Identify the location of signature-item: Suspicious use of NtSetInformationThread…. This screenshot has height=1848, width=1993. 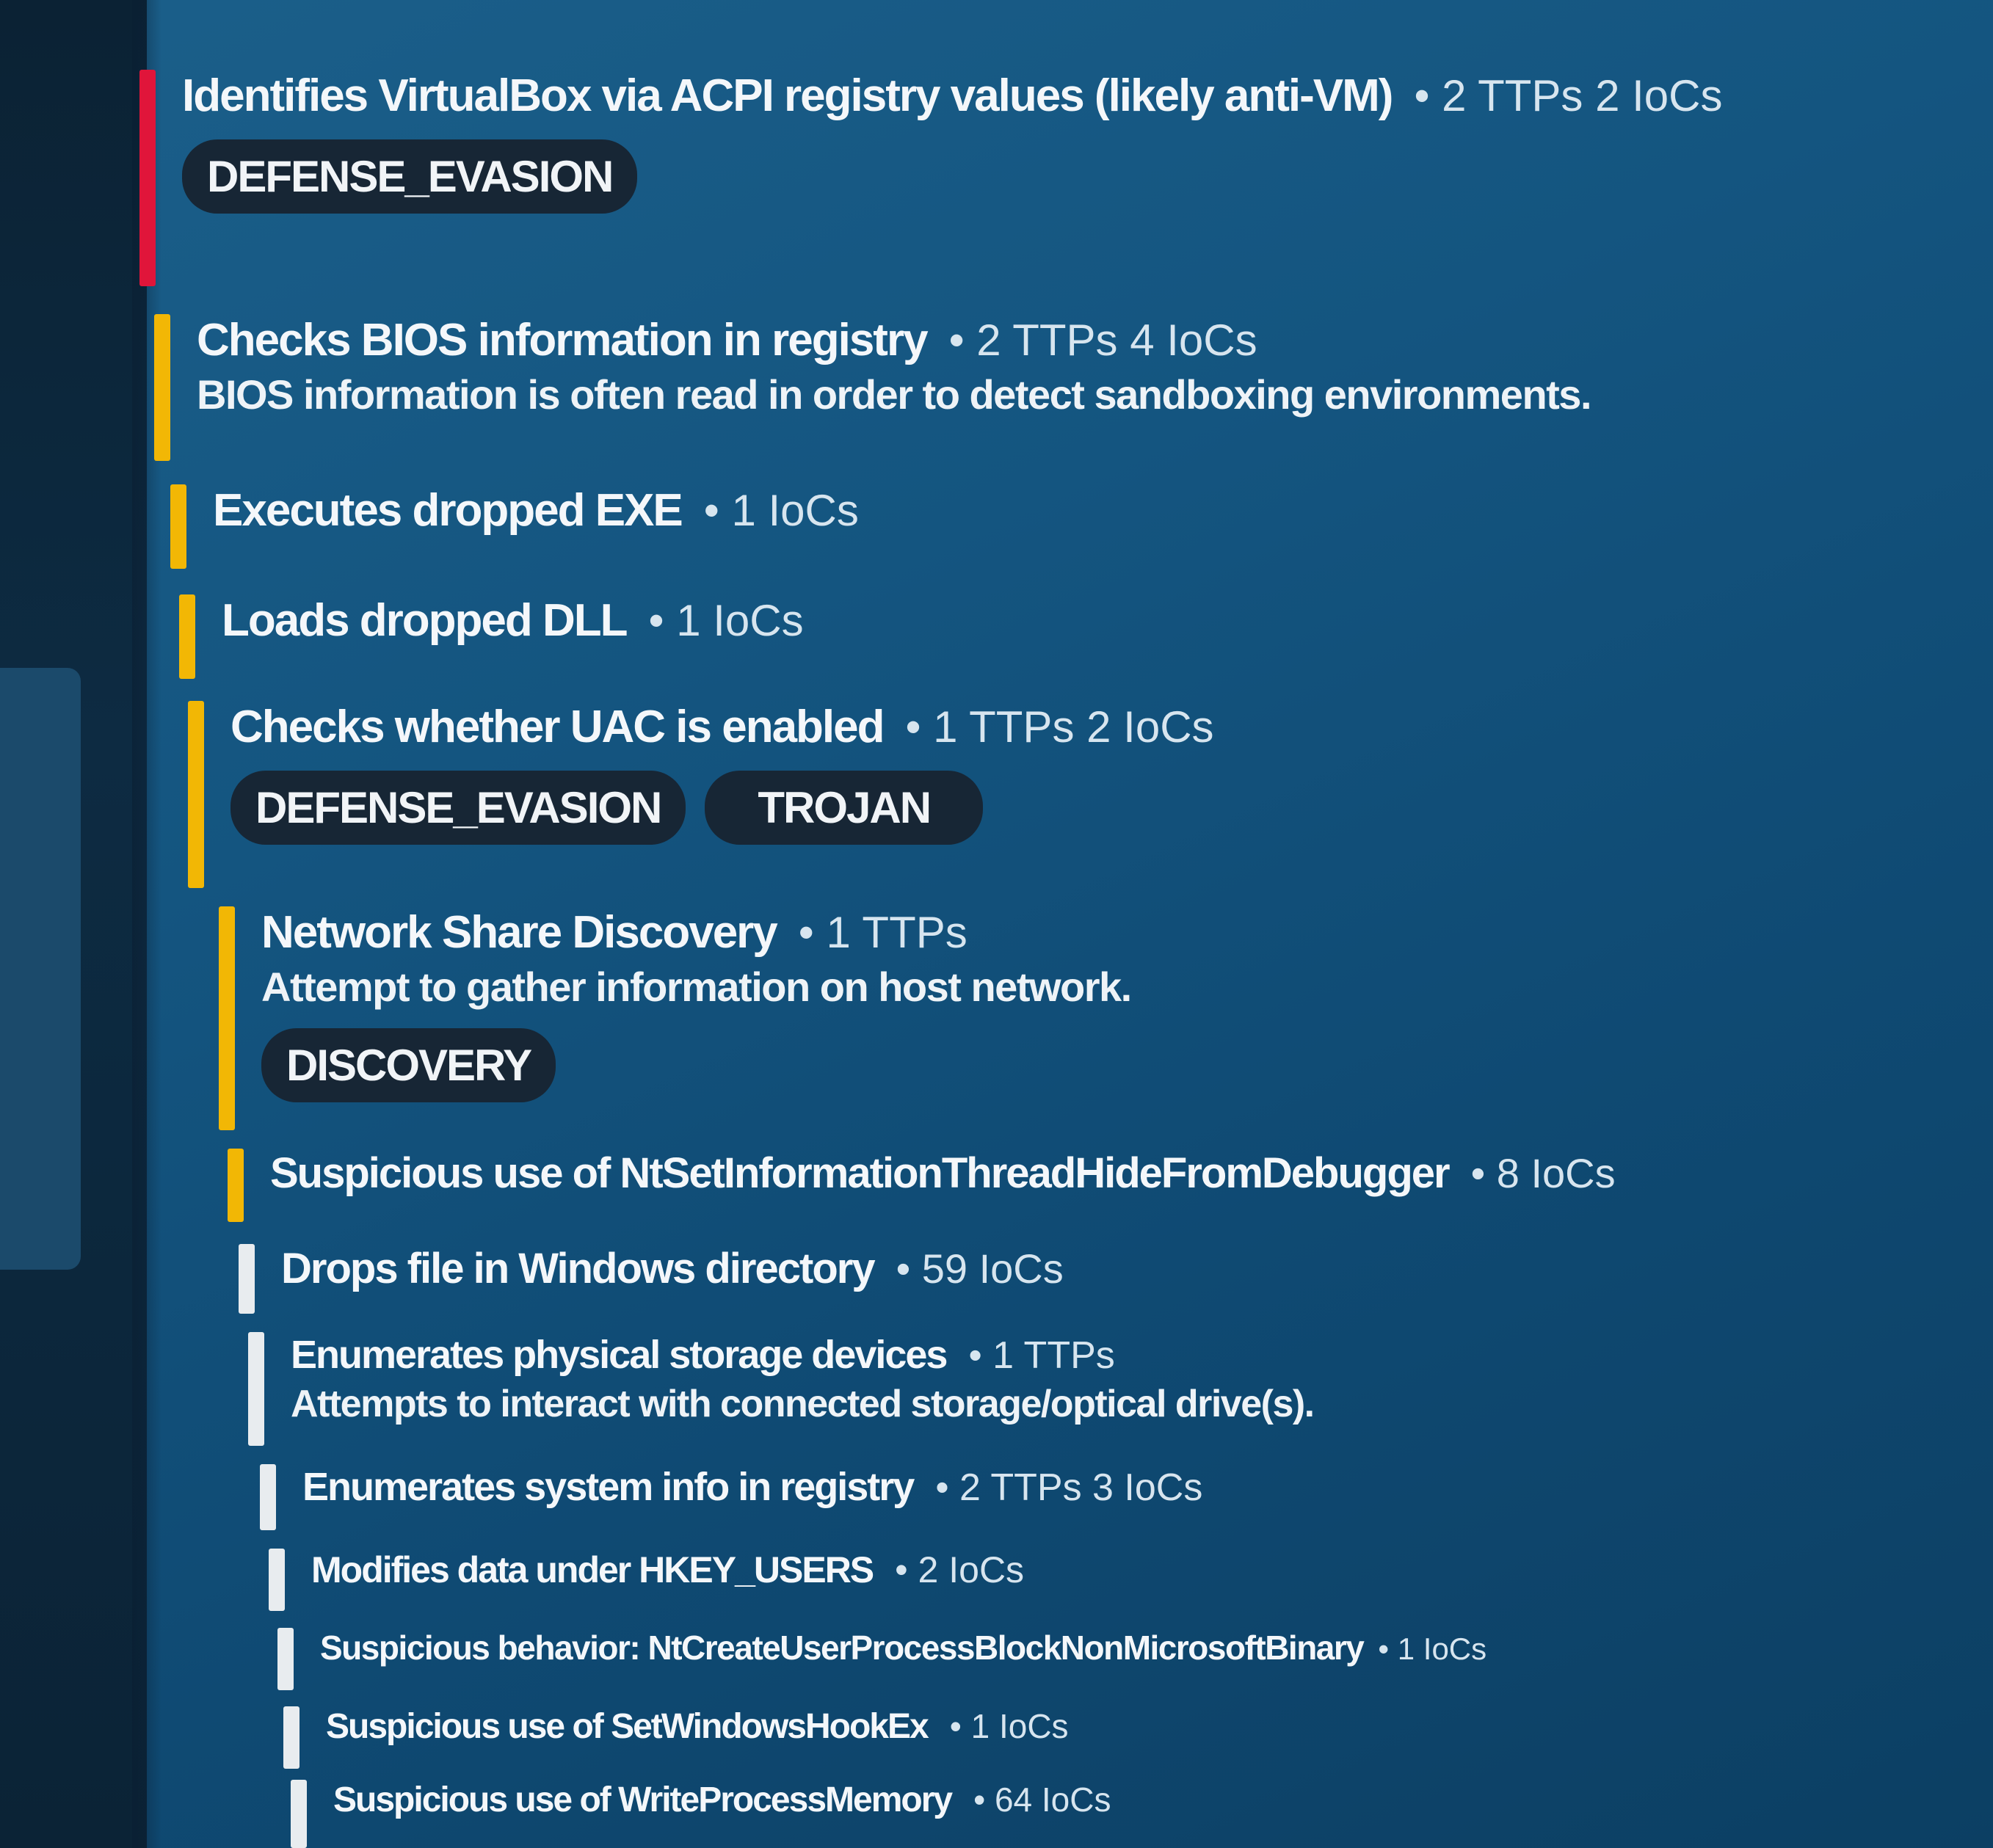
(922, 1185).